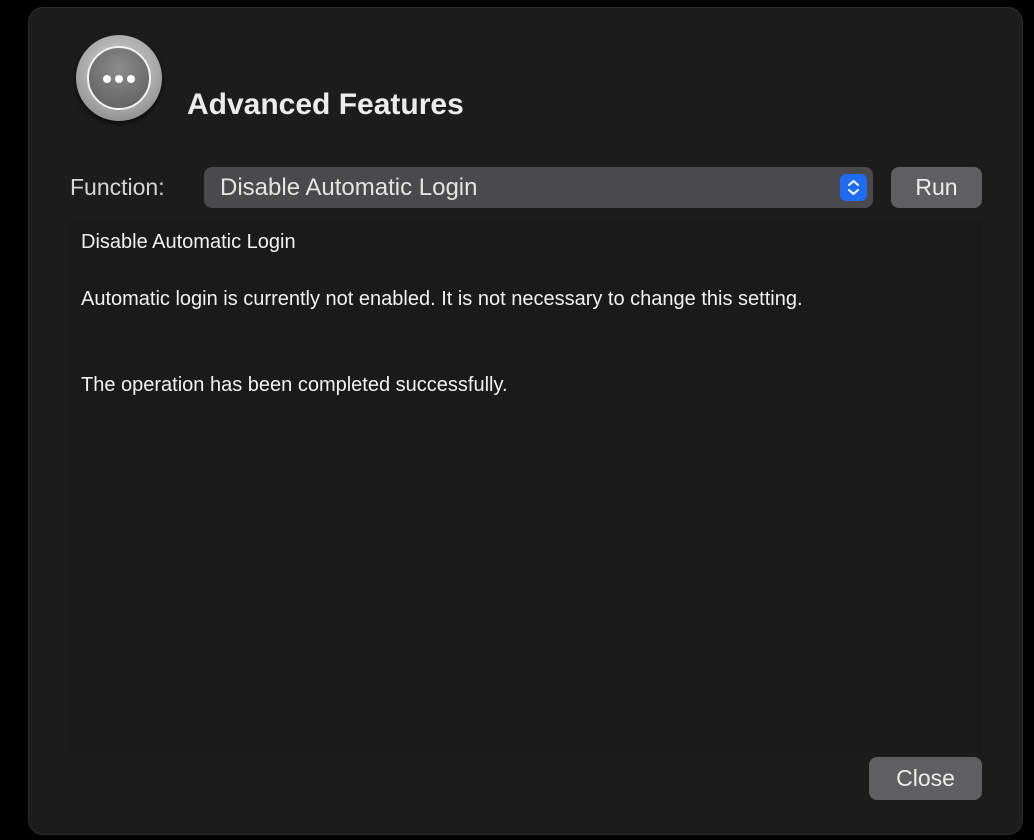 This screenshot has width=1034, height=840. What do you see at coordinates (538, 187) in the screenshot?
I see `function-select: Disable Automatic Login` at bounding box center [538, 187].